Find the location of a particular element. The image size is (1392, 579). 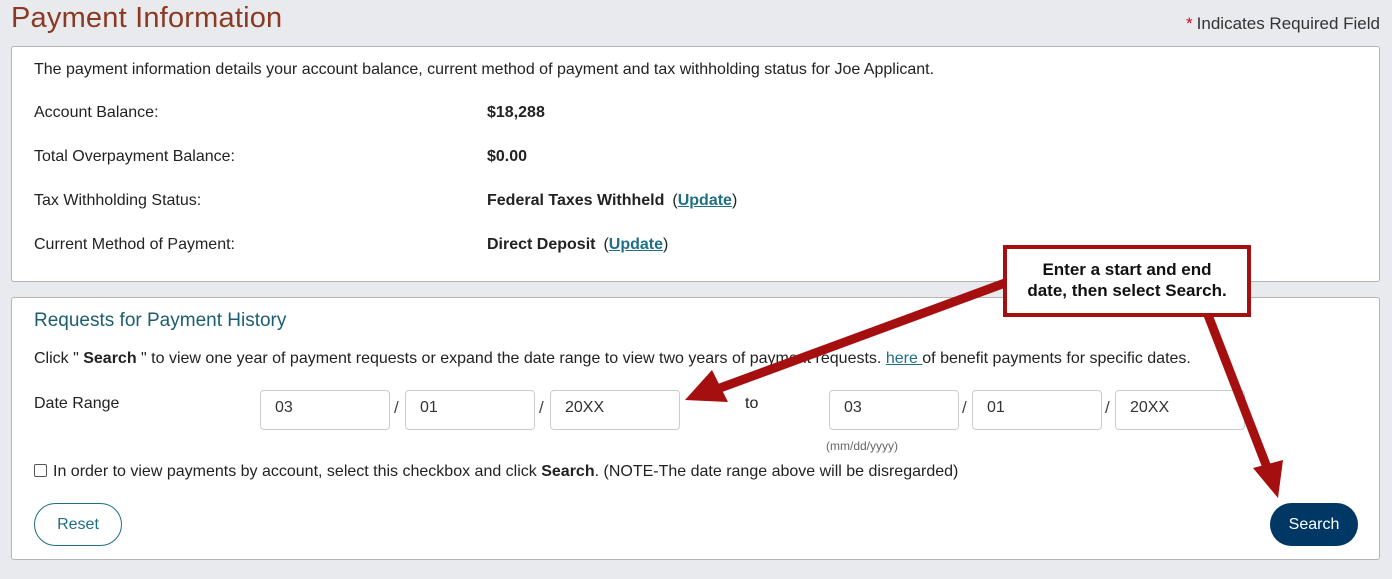

callout-line-2: date, then select Search. is located at coordinates (1127, 290).